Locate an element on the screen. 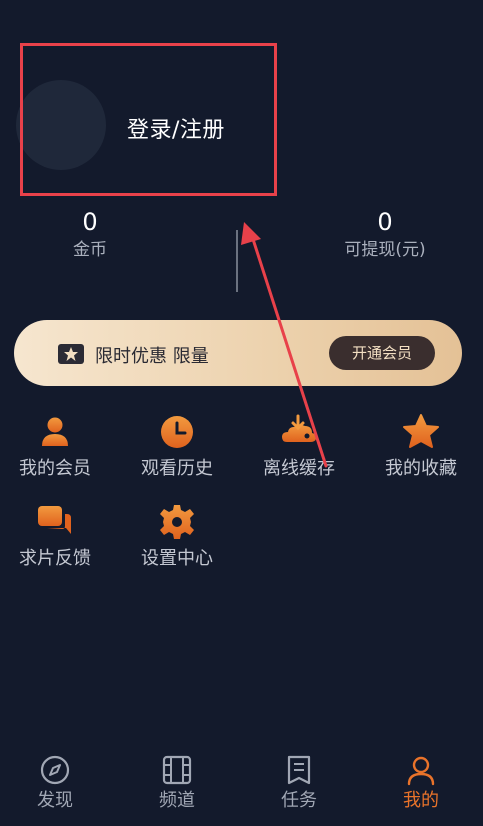  vip-promo-text: 限时优惠 限量 is located at coordinates (152, 356).